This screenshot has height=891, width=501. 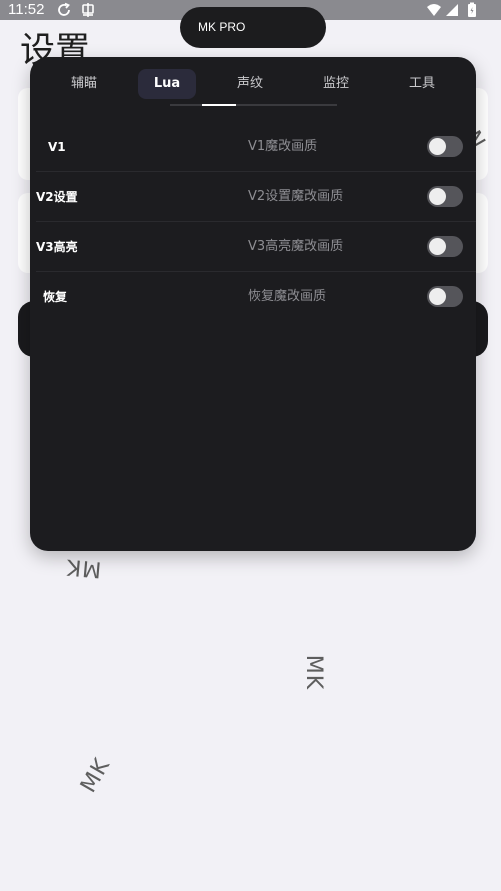 I want to click on tab-tools: 工具, so click(x=422, y=84).